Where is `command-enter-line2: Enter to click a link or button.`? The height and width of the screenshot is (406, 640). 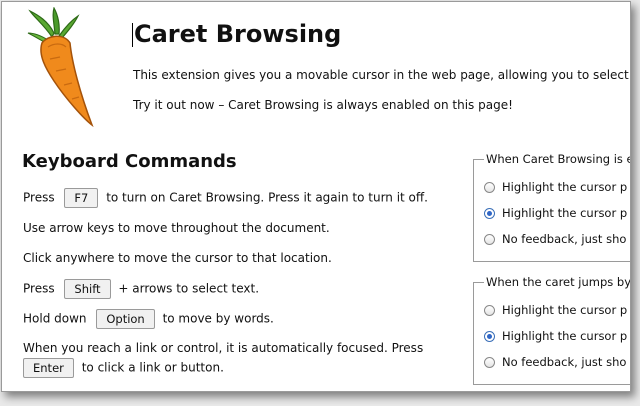
command-enter-line2: Enter to click a link or button. is located at coordinates (123, 368).